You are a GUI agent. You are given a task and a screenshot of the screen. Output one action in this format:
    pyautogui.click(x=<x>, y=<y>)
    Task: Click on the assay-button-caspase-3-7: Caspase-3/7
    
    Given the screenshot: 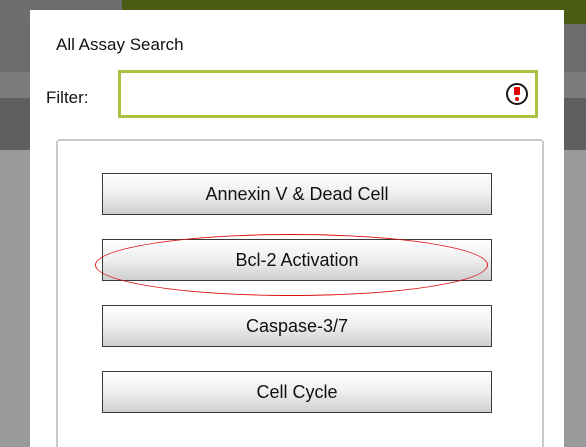 What is the action you would take?
    pyautogui.click(x=297, y=326)
    